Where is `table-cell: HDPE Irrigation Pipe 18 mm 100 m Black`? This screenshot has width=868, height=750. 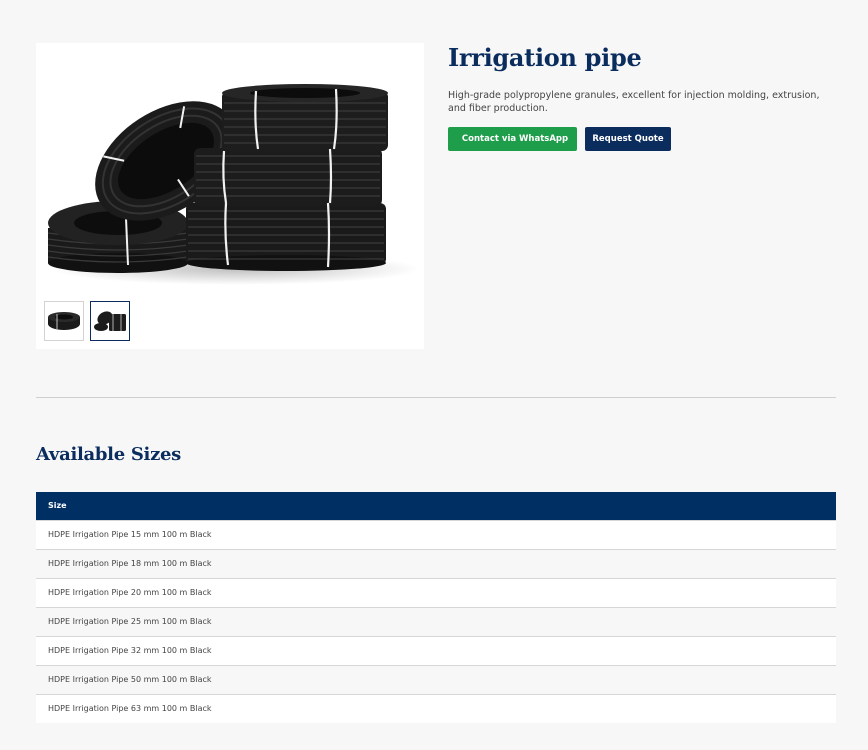
table-cell: HDPE Irrigation Pipe 18 mm 100 m Black is located at coordinates (436, 563).